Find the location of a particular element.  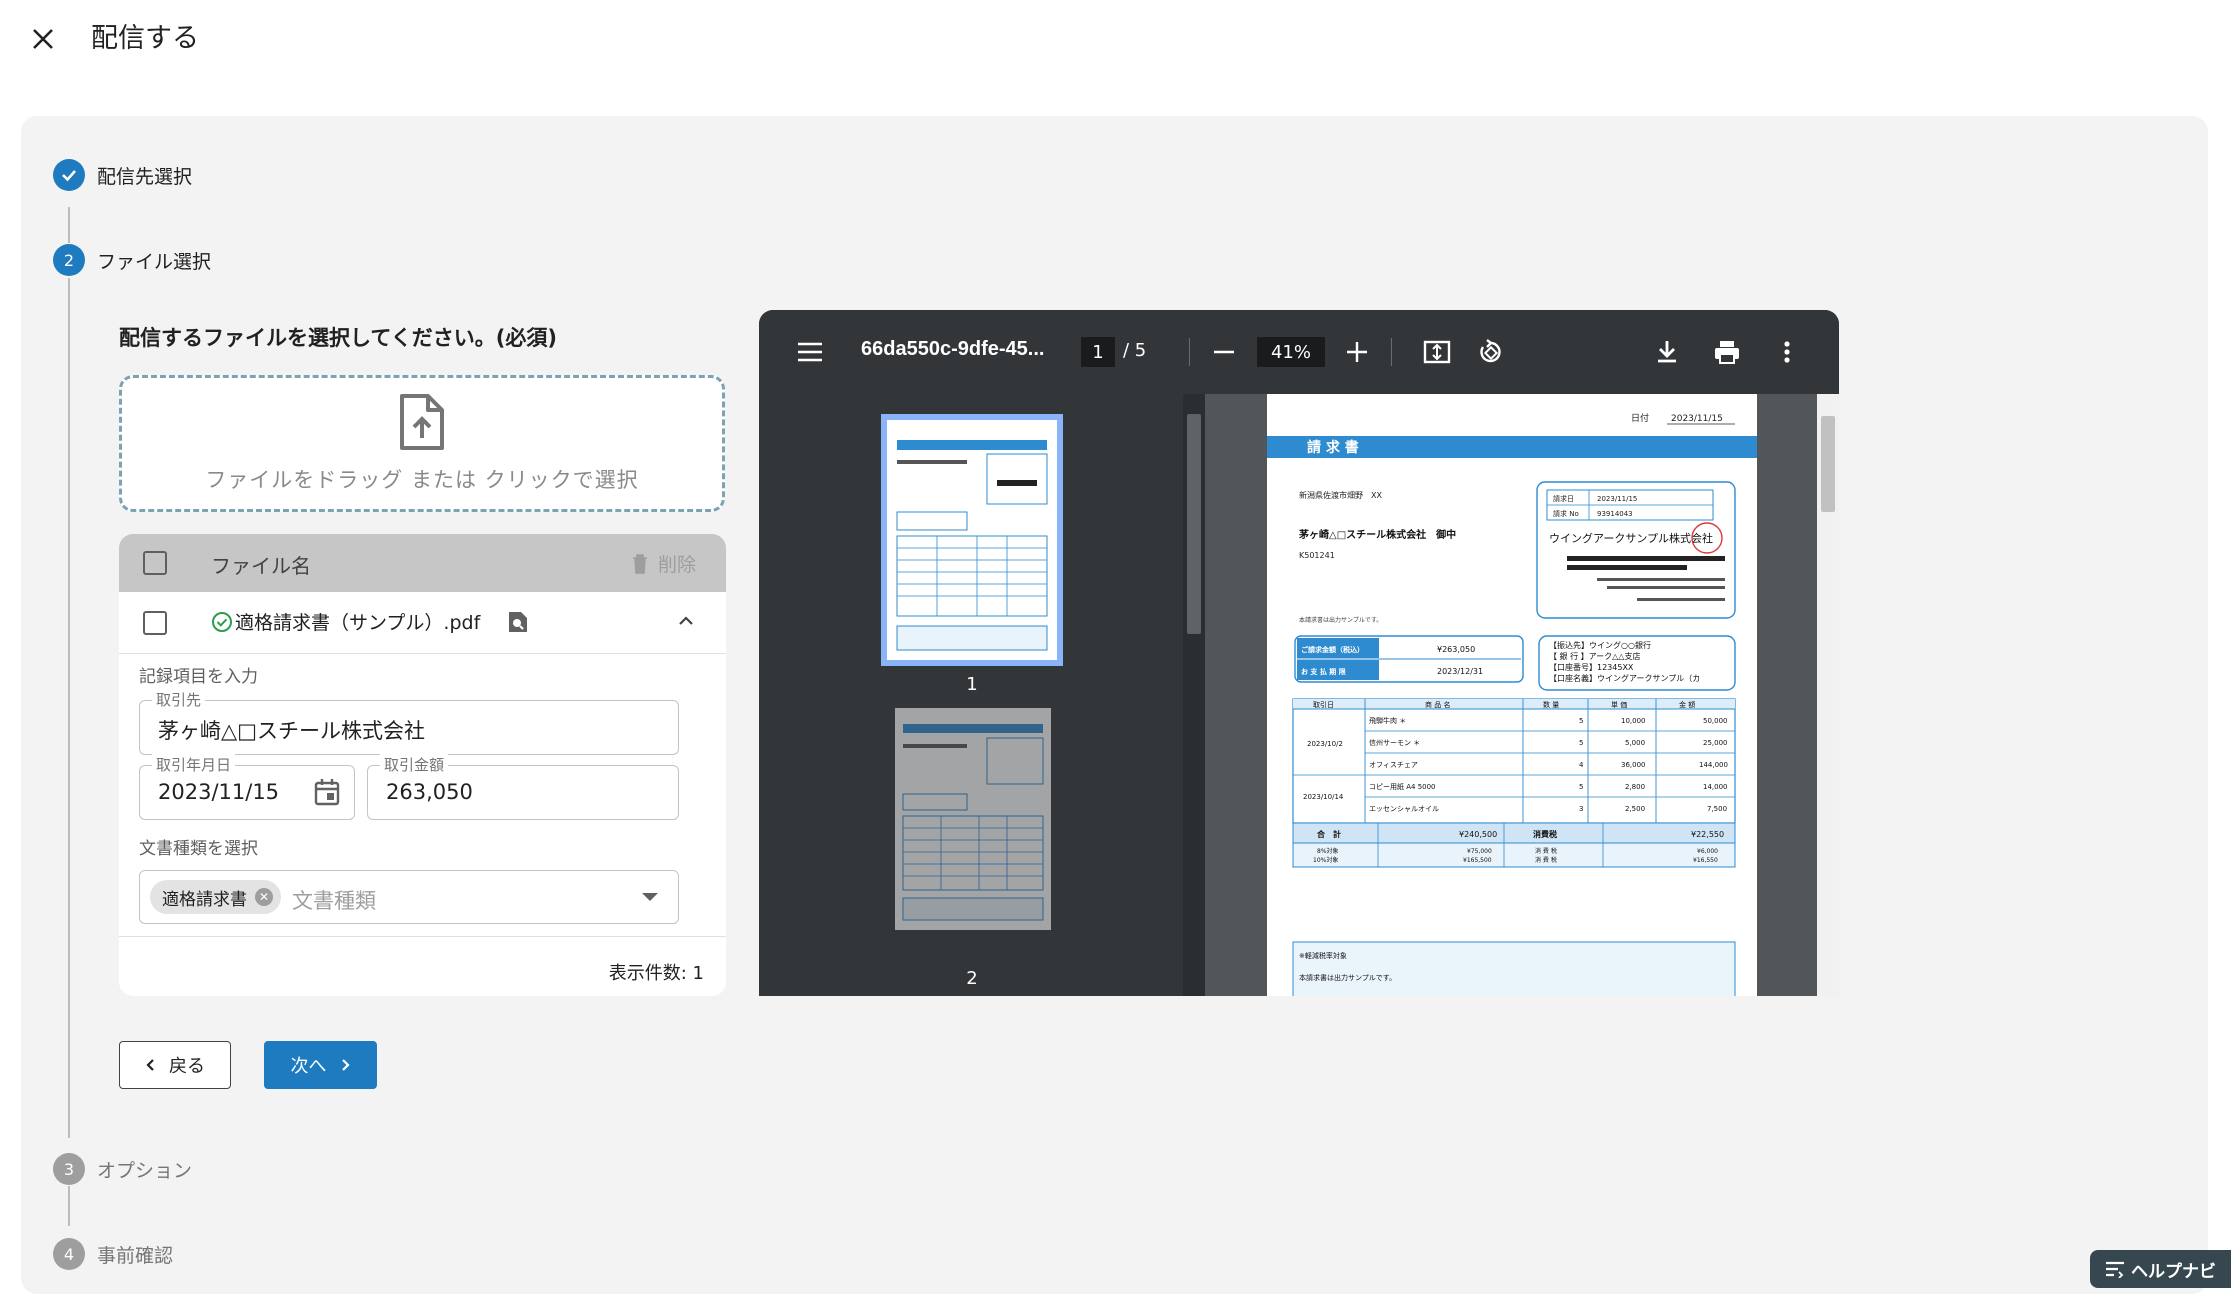

minus-icon is located at coordinates (1224, 352).